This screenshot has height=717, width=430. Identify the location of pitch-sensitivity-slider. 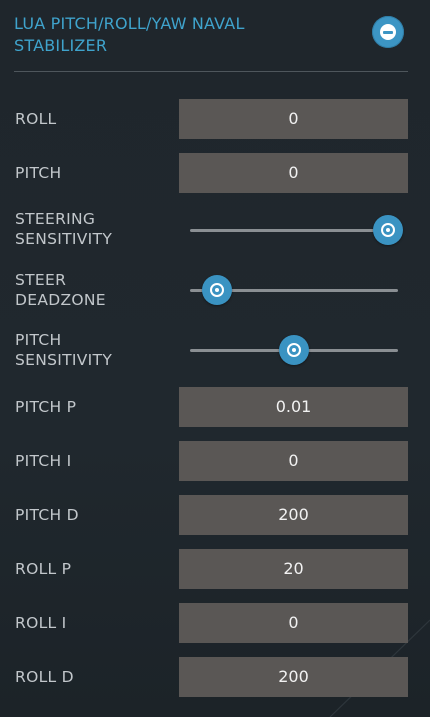
(294, 350).